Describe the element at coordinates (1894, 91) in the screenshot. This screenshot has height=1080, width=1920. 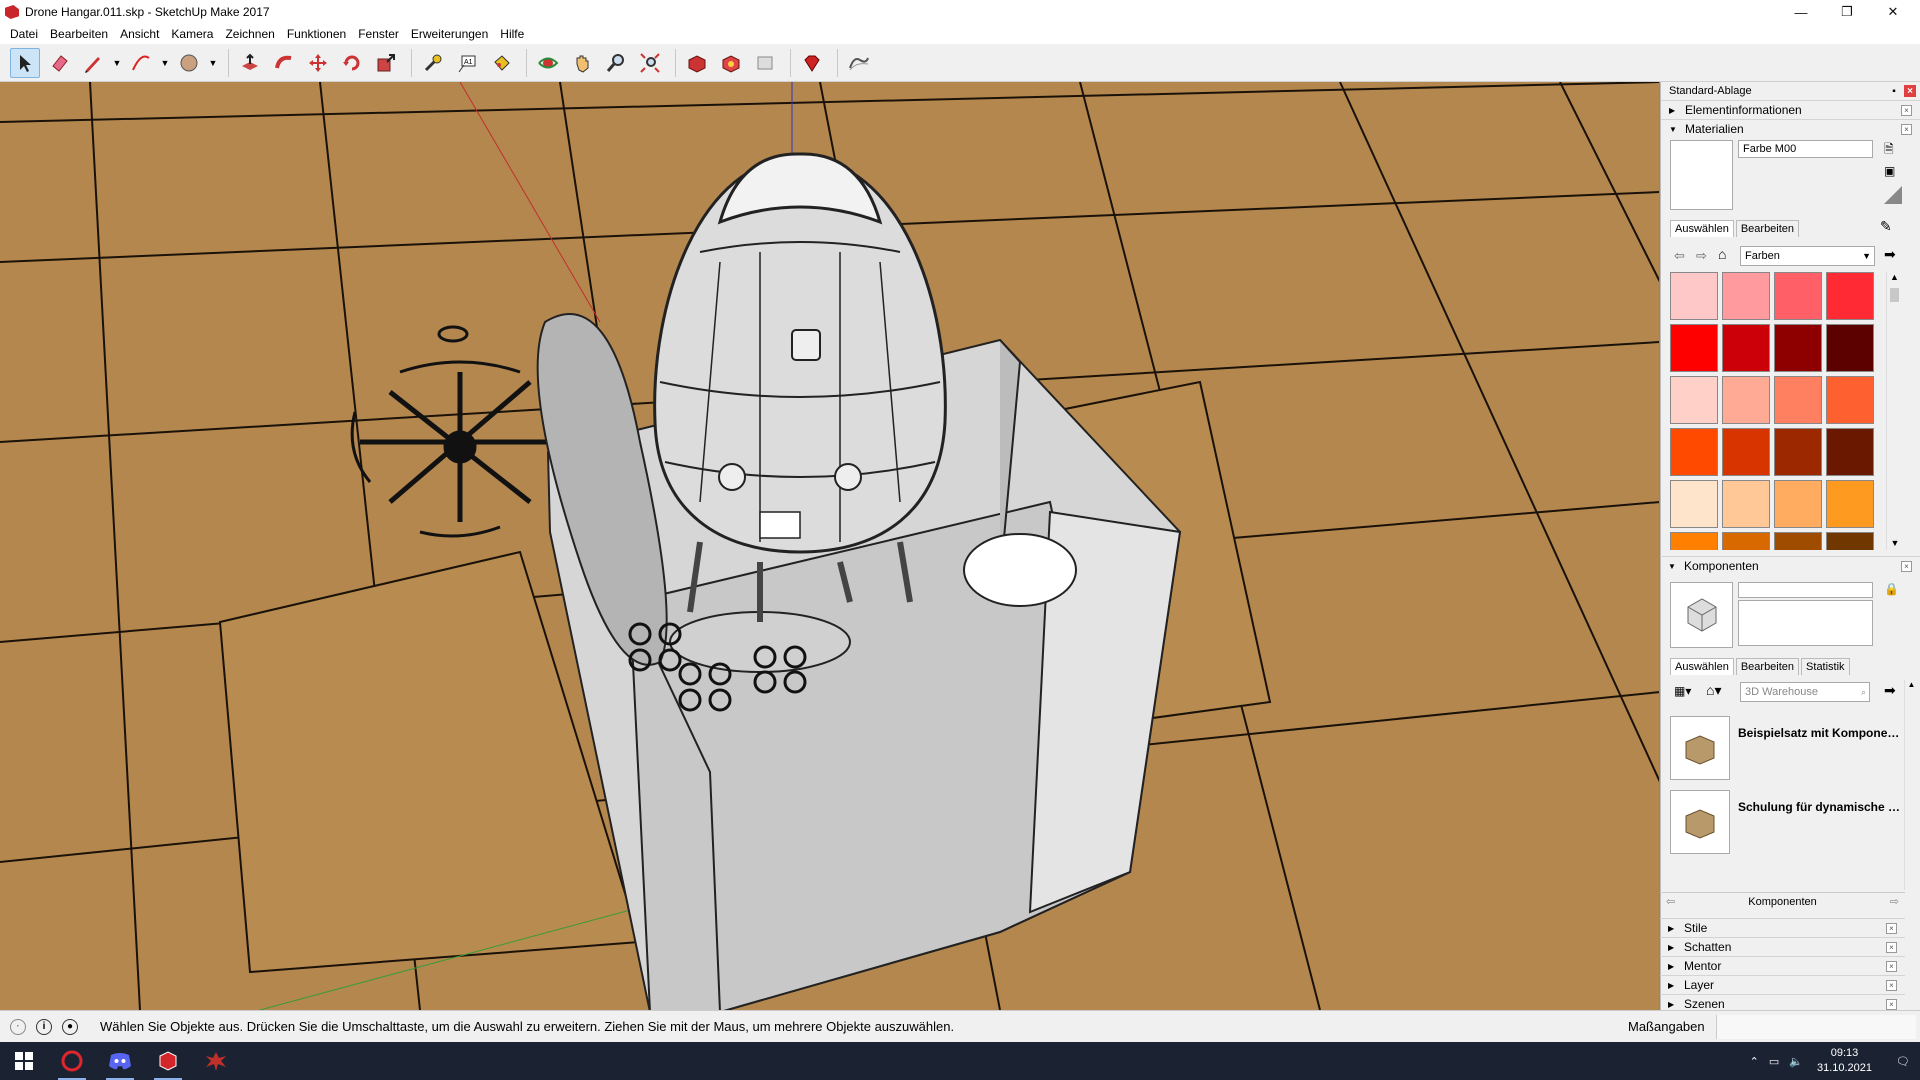
I see `pin-icon: ▪` at that location.